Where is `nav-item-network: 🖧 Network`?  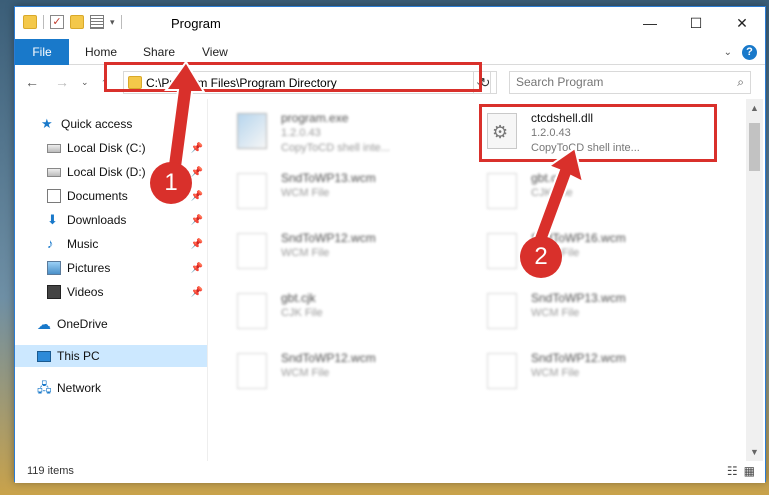 nav-item-network: 🖧 Network is located at coordinates (111, 388).